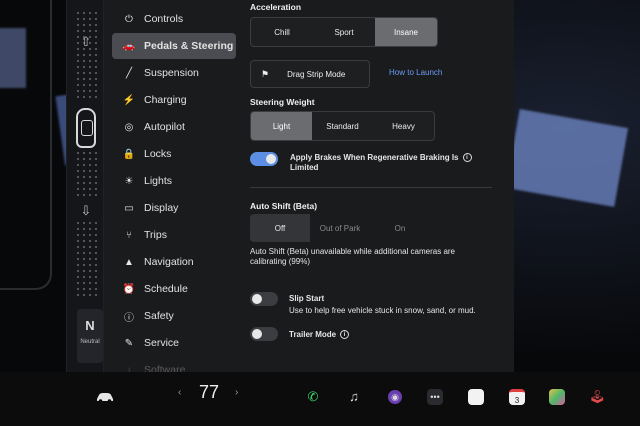 Image resolution: width=640 pixels, height=426 pixels. Describe the element at coordinates (129, 289) in the screenshot. I see `alarm-icon: ⏰` at that location.